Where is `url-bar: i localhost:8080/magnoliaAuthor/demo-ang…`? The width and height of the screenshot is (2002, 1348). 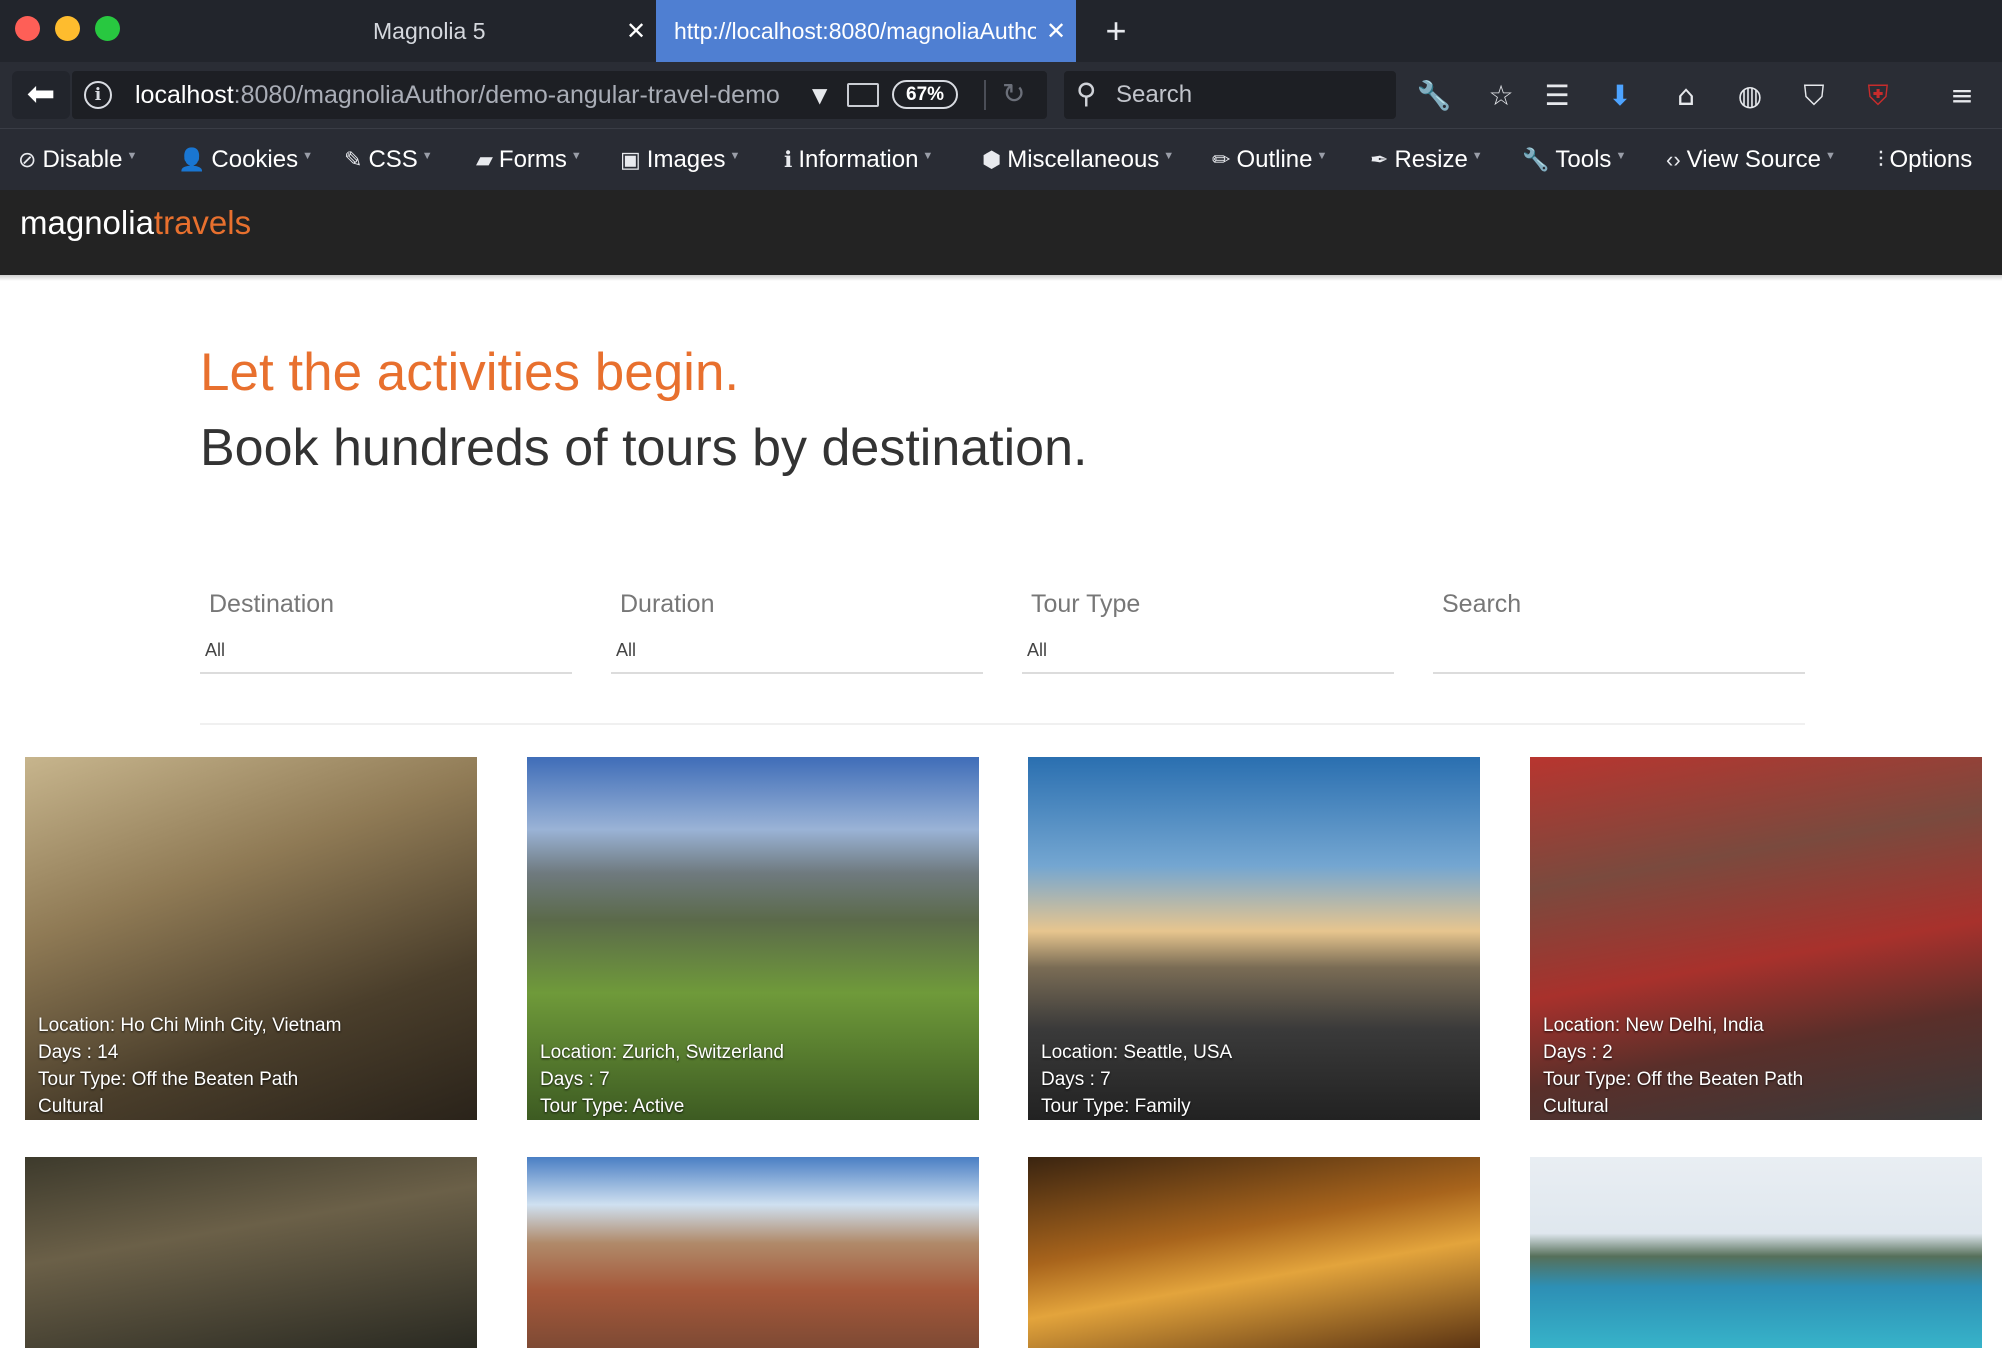 url-bar: i localhost:8080/magnoliaAuthor/demo-ang… is located at coordinates (559, 95).